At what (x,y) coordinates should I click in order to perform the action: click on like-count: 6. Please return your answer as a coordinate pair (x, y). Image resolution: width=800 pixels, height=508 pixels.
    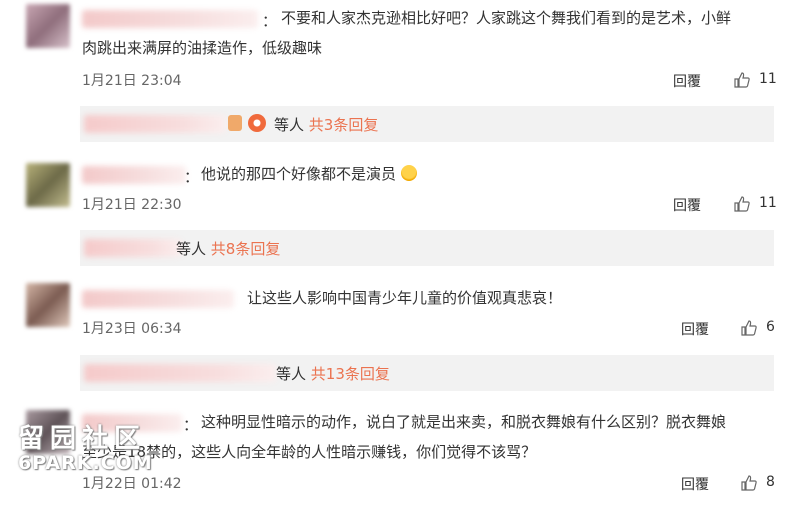
    Looking at the image, I should click on (770, 327).